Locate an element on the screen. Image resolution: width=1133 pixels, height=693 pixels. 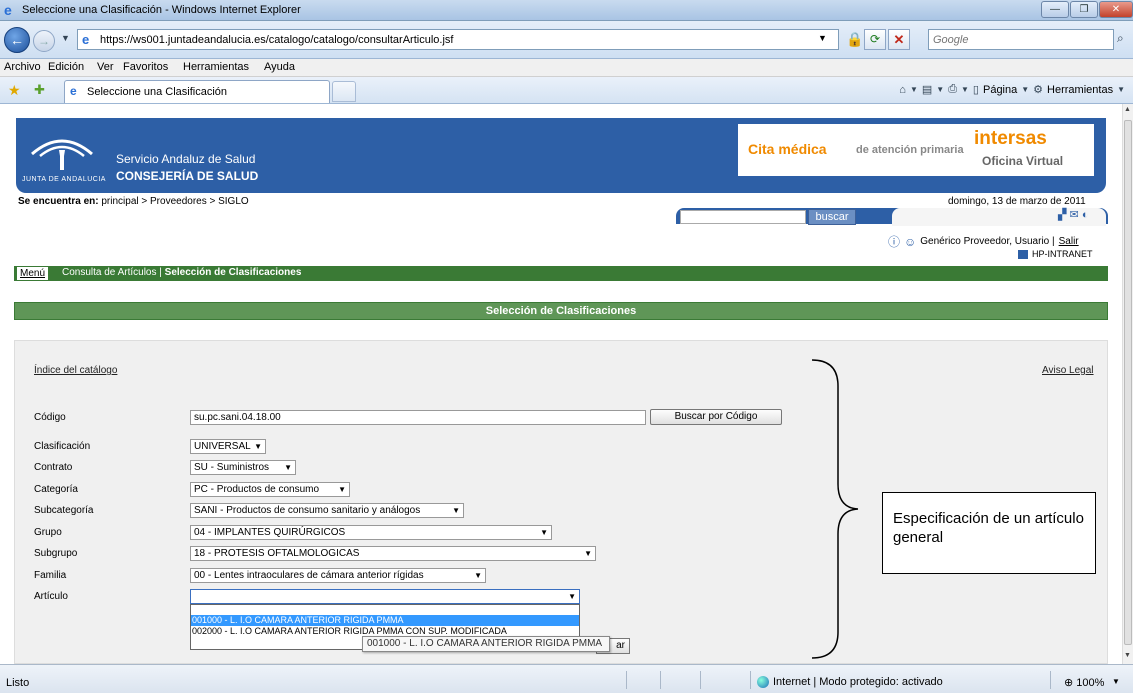
sitemap-icon: ▞ is located at coordinates (1062, 215).